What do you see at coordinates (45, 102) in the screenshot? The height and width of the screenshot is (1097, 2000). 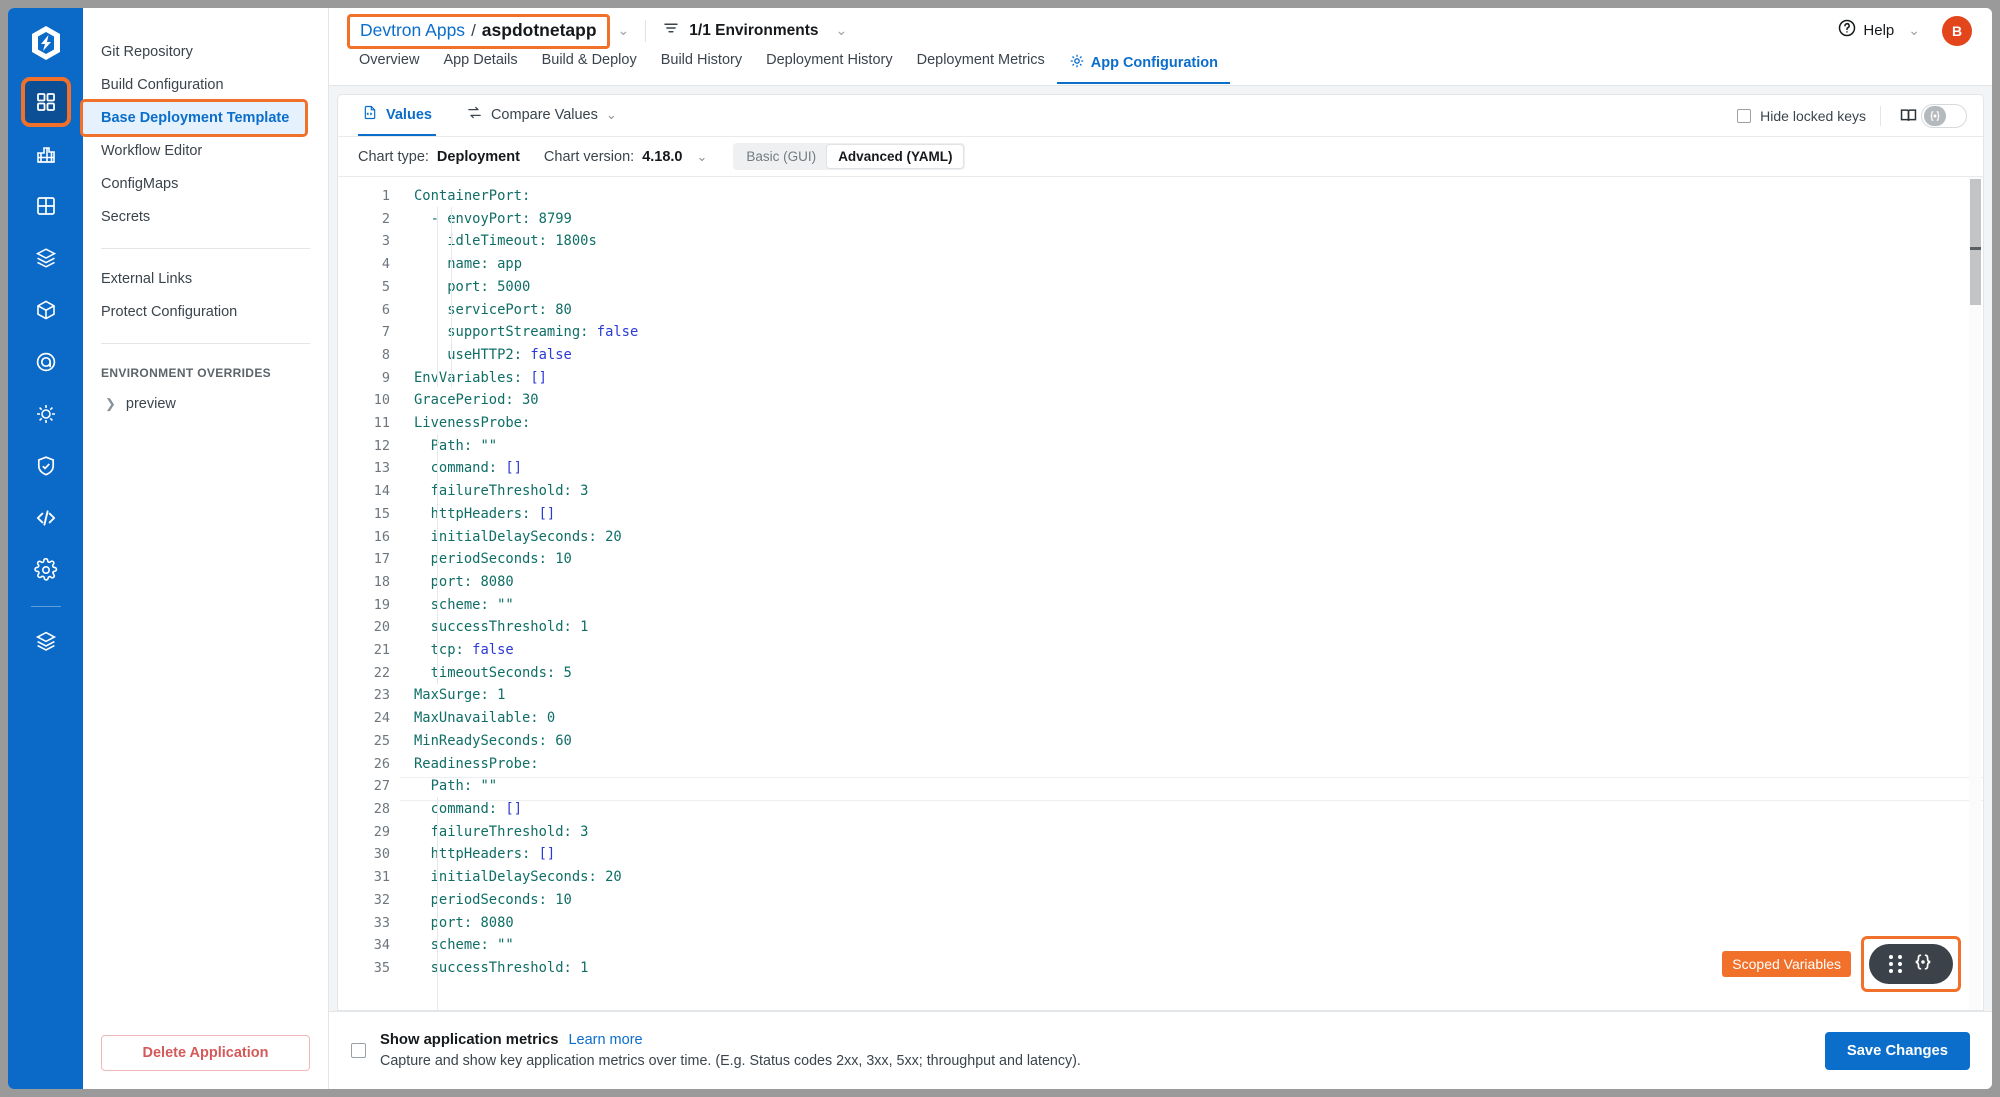 I see `sidebar-item-applications` at bounding box center [45, 102].